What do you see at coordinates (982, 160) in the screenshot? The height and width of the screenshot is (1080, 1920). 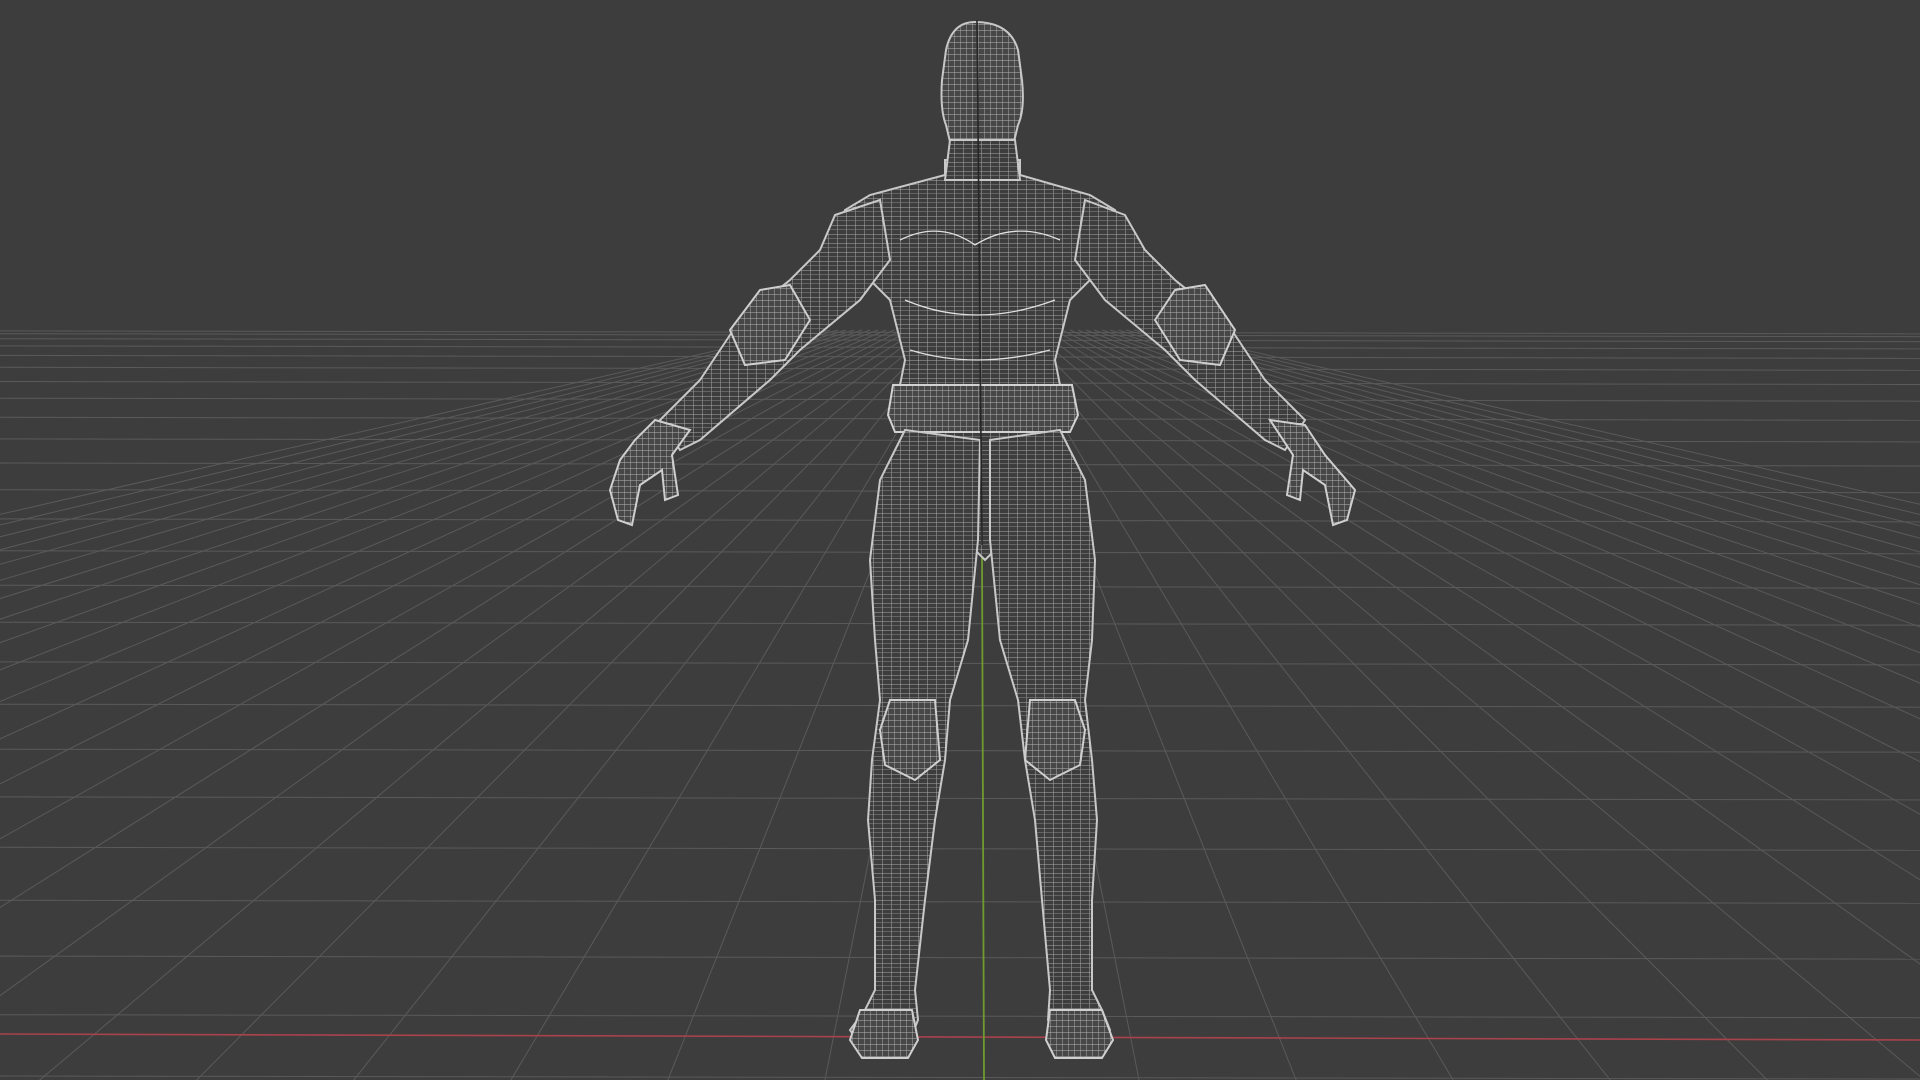 I see `mesh-neck` at bounding box center [982, 160].